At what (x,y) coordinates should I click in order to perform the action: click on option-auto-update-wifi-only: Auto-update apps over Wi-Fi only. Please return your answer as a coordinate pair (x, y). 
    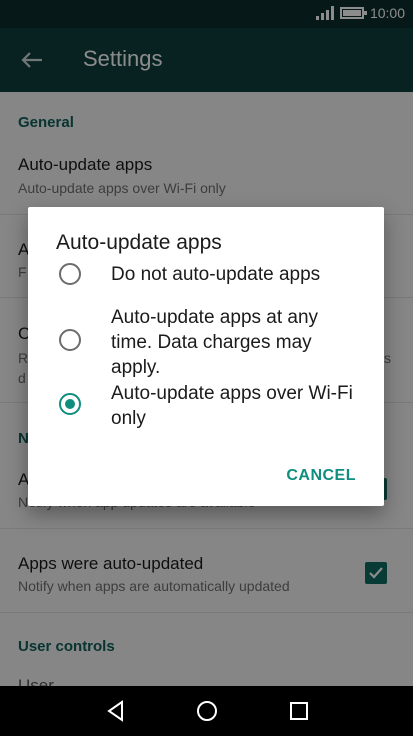
    Looking at the image, I should click on (206, 409).